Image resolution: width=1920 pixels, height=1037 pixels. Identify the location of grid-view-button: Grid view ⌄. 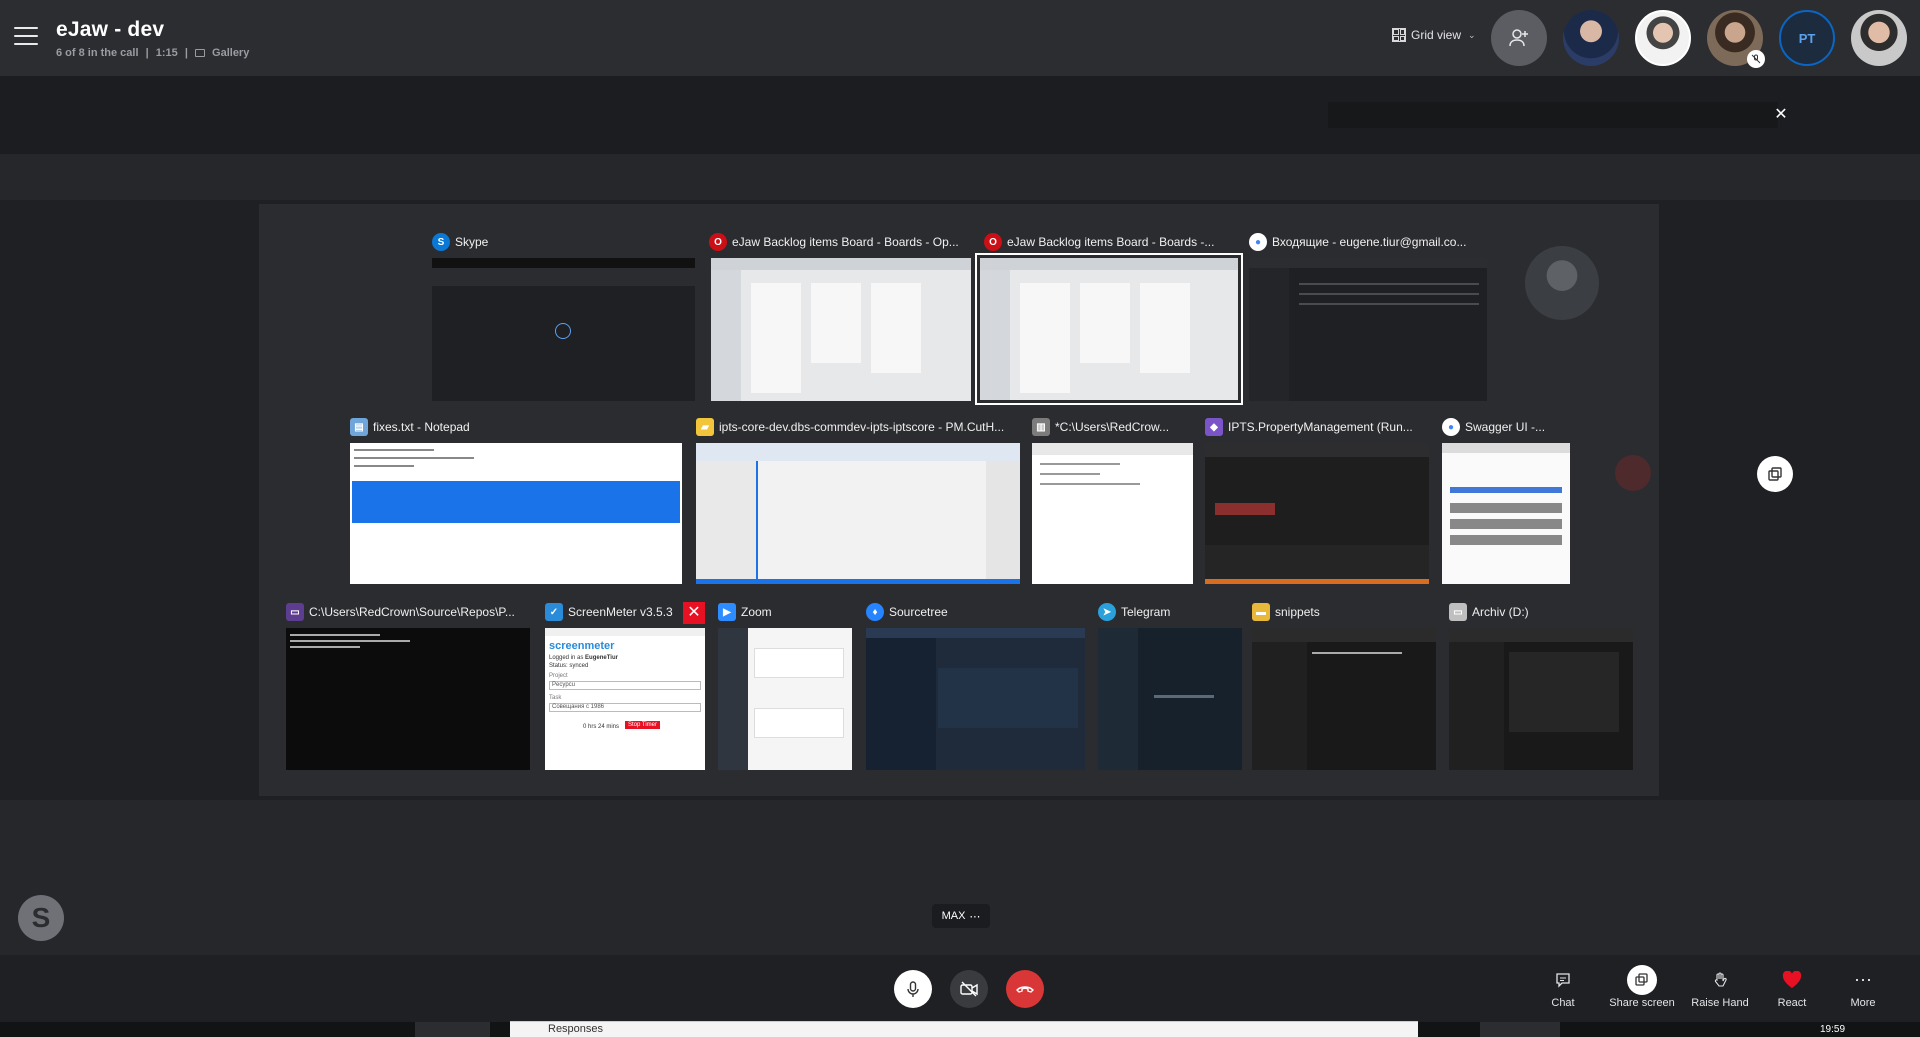
(1434, 35).